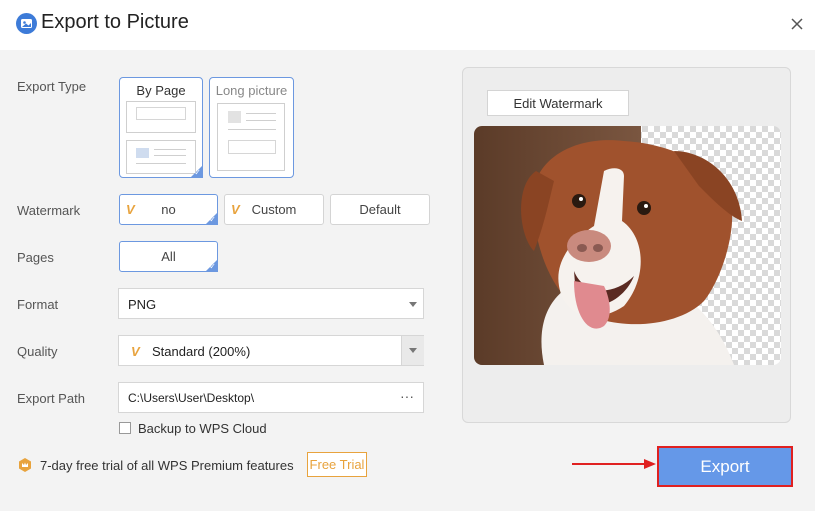  Describe the element at coordinates (271, 350) in the screenshot. I see `quality-select: V Standard (200%)` at that location.